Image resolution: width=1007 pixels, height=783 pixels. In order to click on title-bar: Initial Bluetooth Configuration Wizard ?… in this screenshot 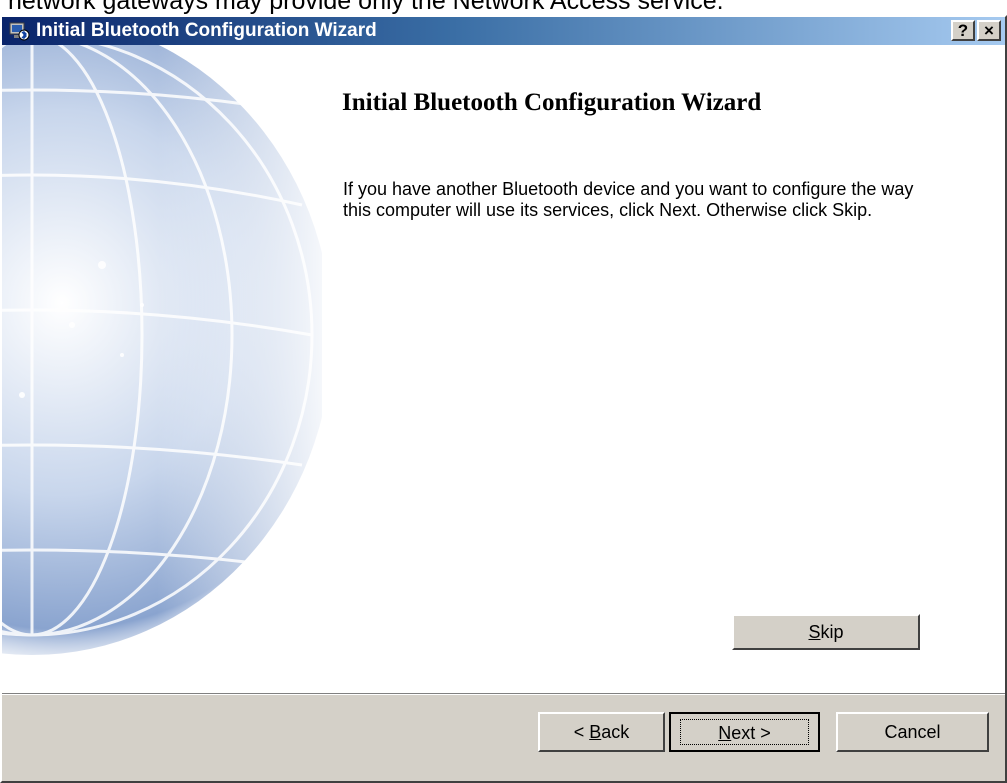, I will do `click(503, 31)`.